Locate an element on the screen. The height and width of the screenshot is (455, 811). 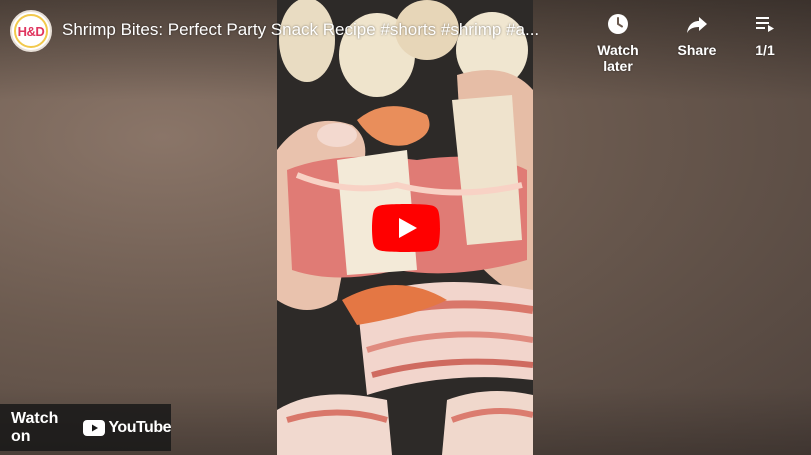
watch-on-label: Watch on is located at coordinates (35, 427).